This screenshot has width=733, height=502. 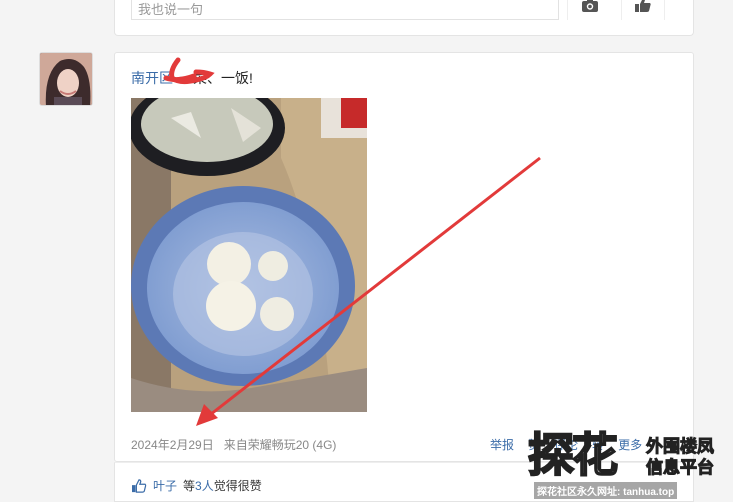 What do you see at coordinates (680, 468) in the screenshot?
I see `watermark-line2: 信息平台` at bounding box center [680, 468].